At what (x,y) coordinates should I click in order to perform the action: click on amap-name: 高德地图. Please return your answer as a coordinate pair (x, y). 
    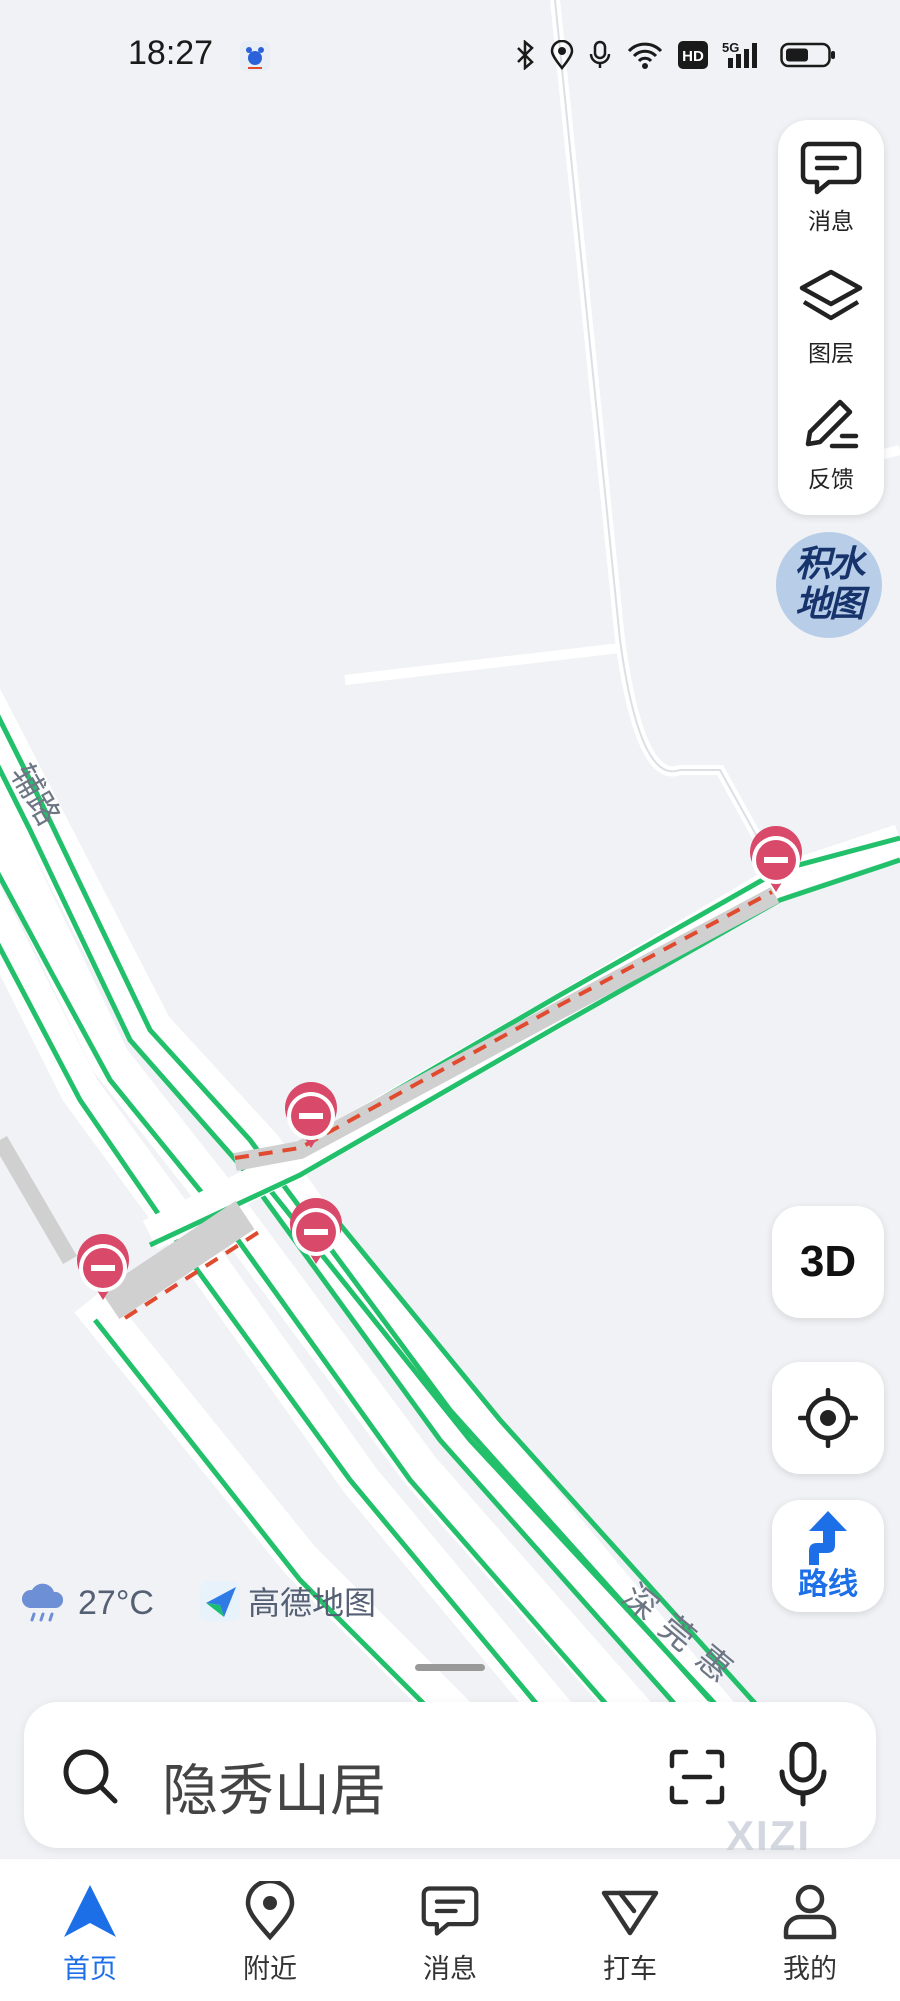
    Looking at the image, I should click on (312, 1603).